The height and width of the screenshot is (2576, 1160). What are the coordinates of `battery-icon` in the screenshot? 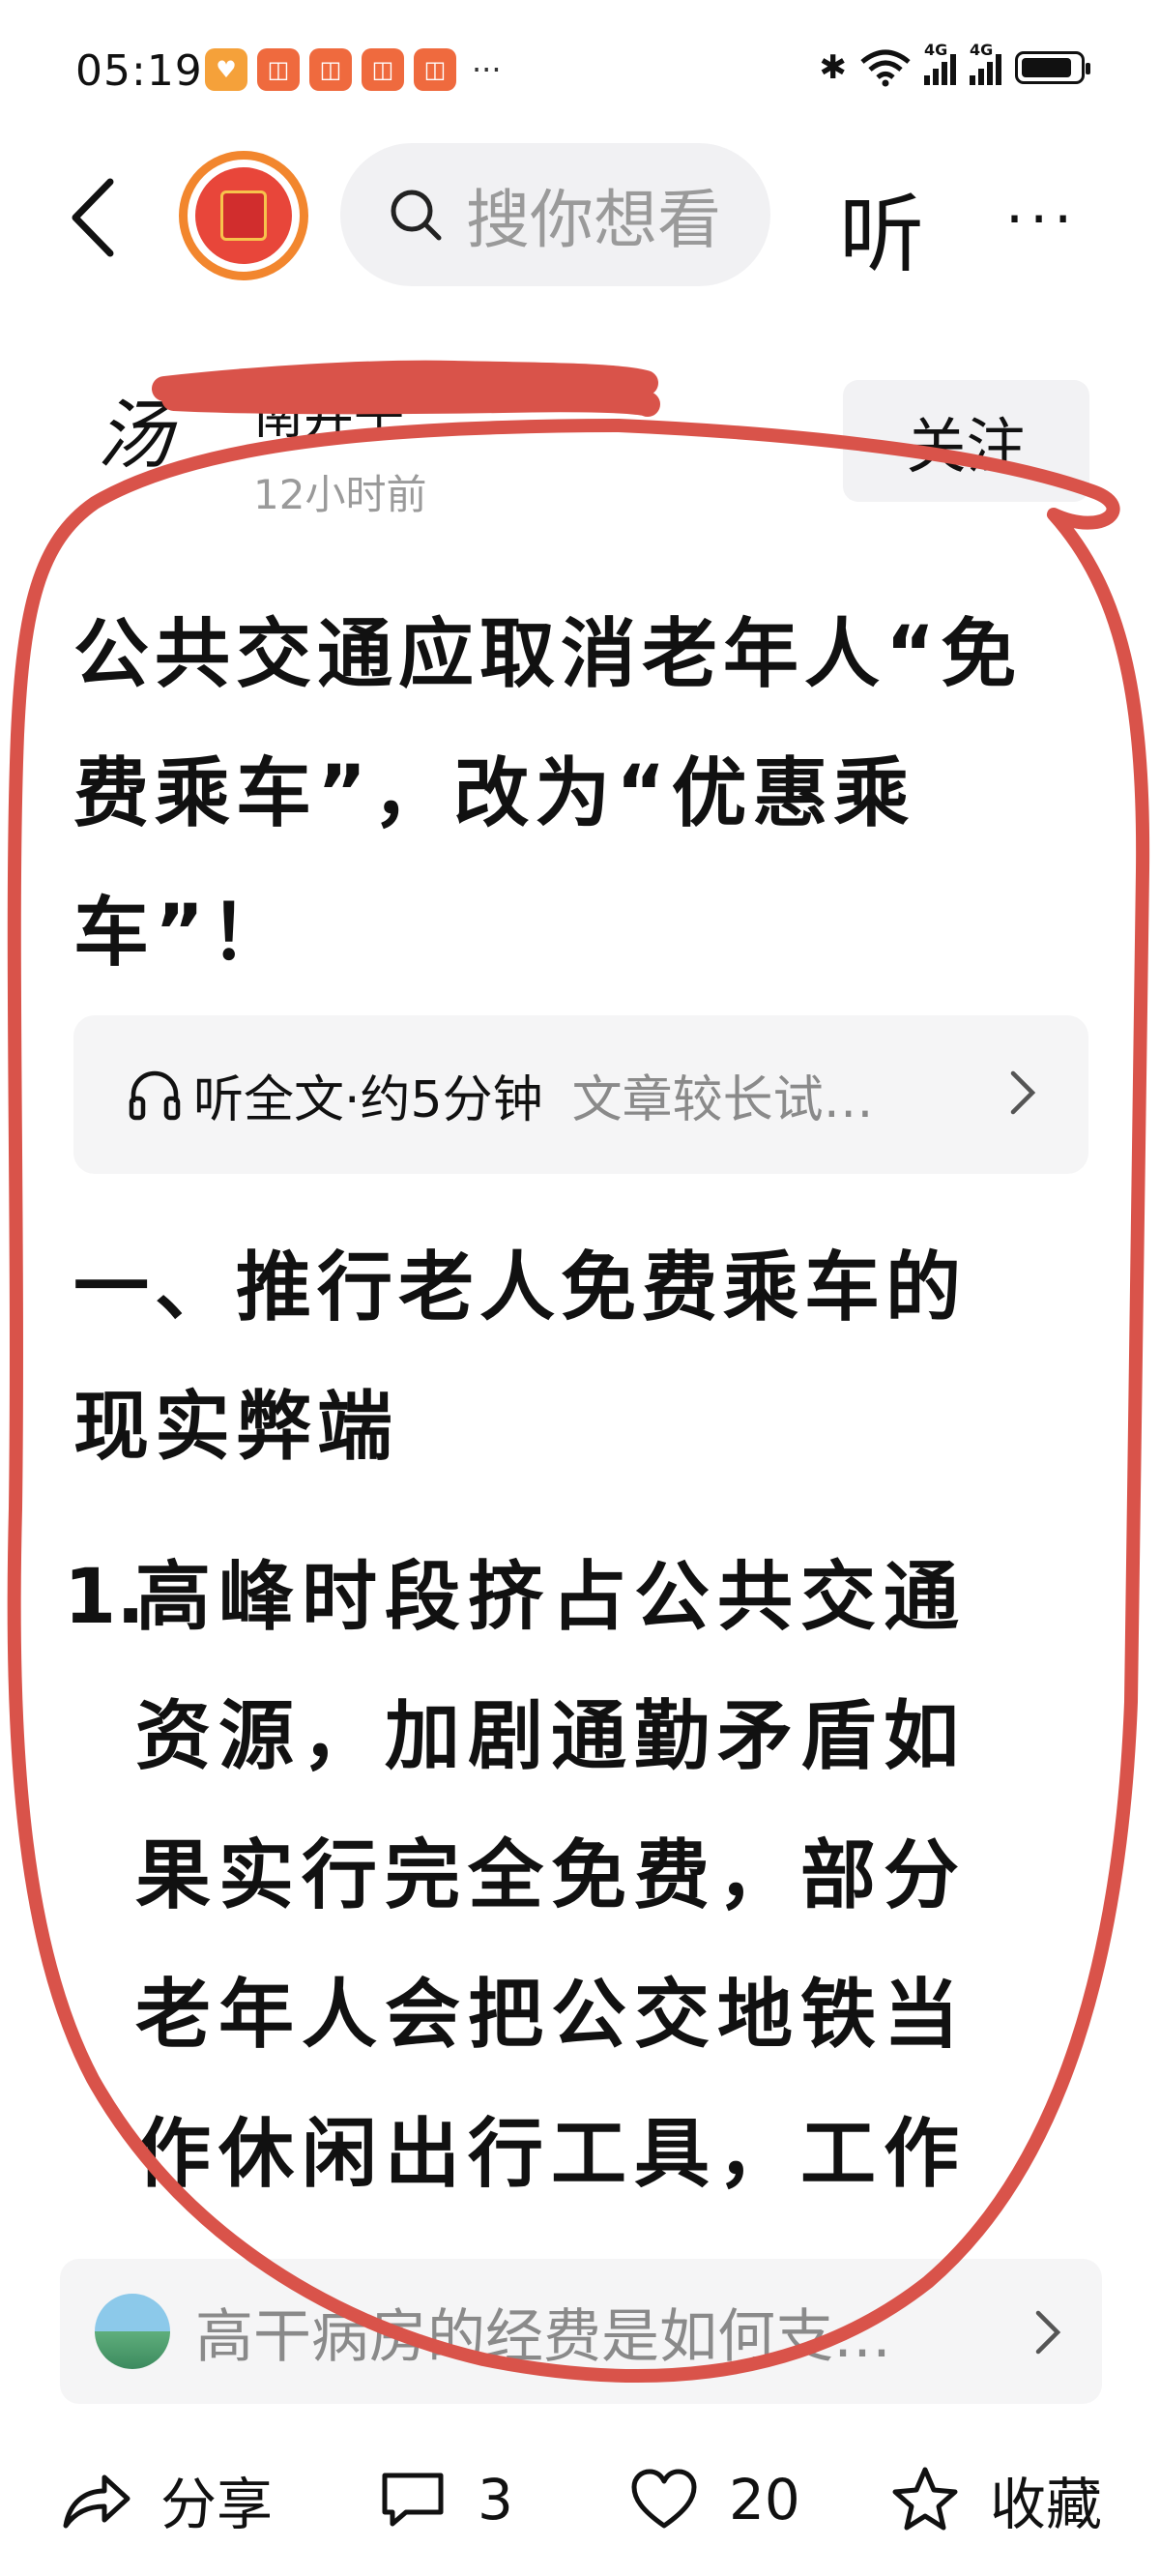 It's located at (1053, 67).